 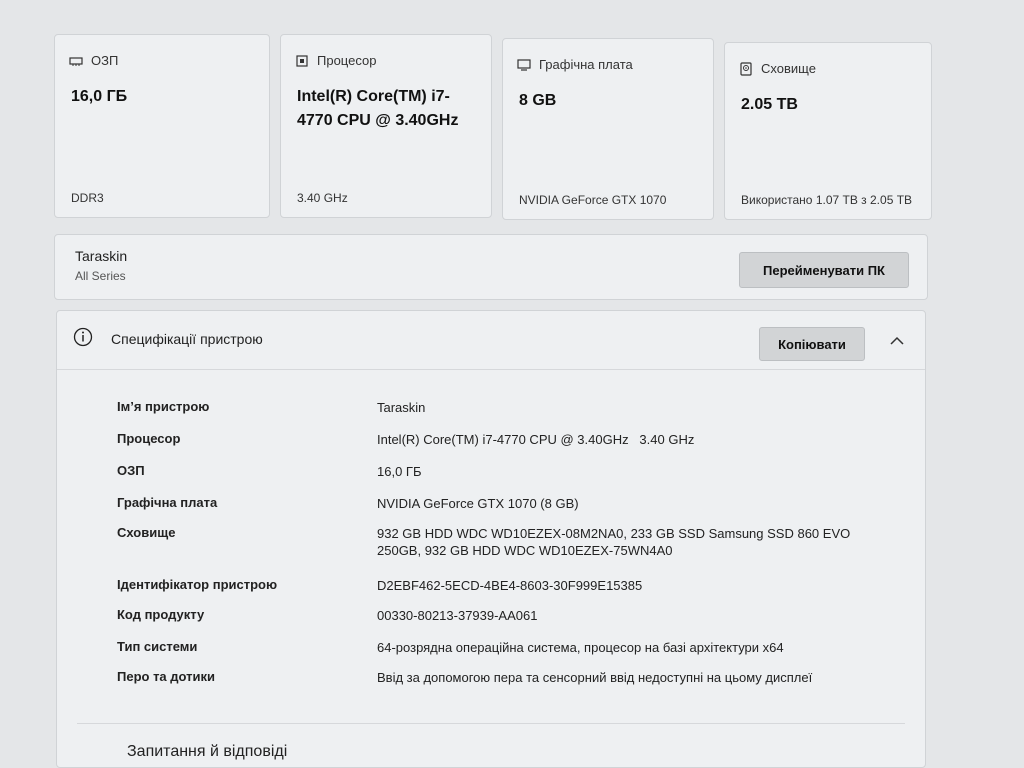 What do you see at coordinates (897, 341) in the screenshot?
I see `chevron-up-icon` at bounding box center [897, 341].